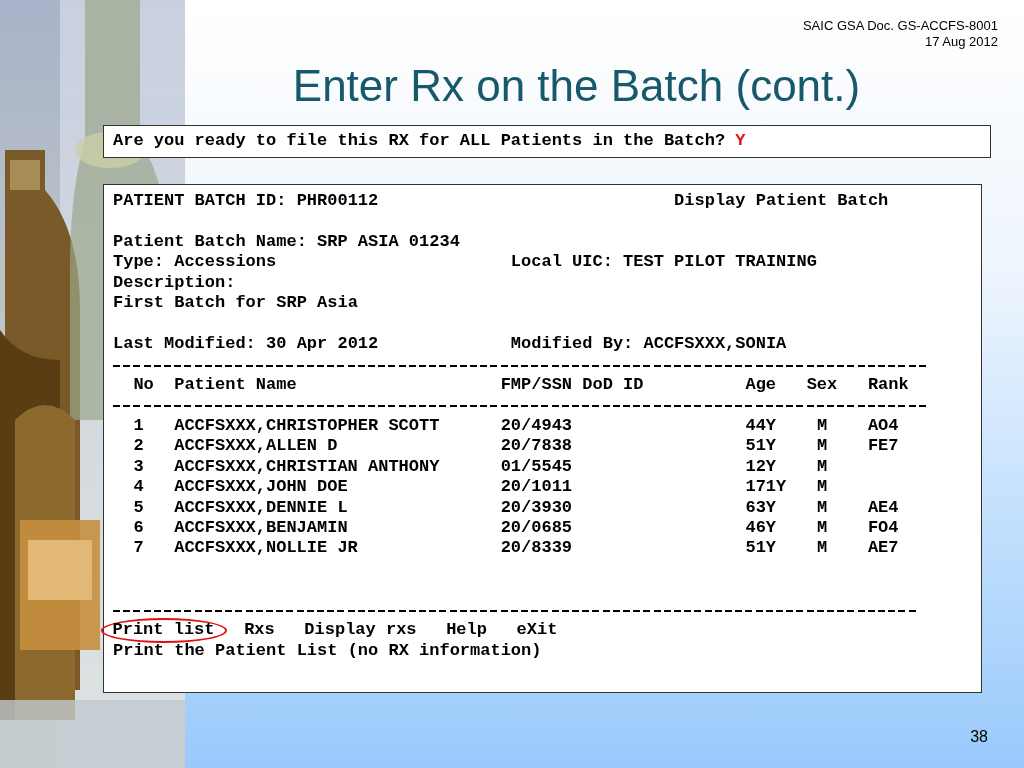 This screenshot has height=768, width=1024. Describe the element at coordinates (883, 527) in the screenshot. I see `table-cell: FO4` at that location.